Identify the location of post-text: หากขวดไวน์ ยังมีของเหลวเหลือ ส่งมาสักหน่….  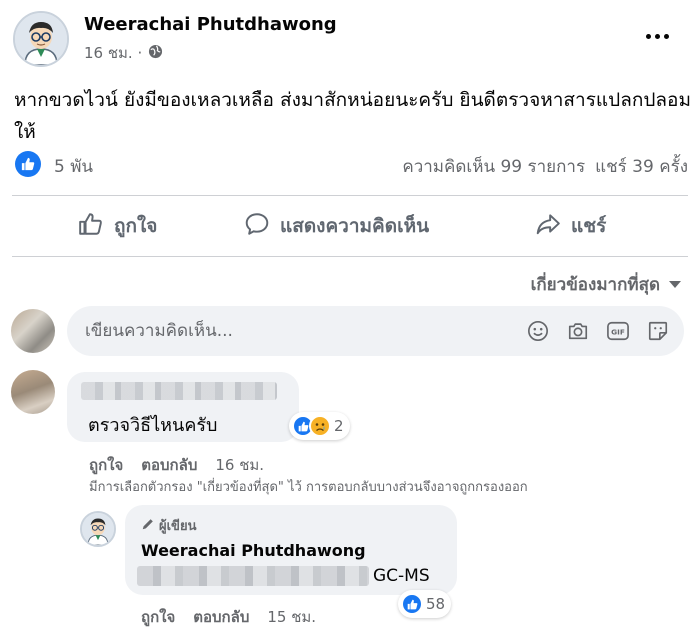
(352, 116).